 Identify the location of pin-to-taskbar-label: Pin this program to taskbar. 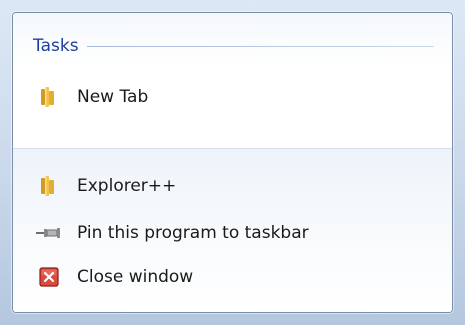
(193, 233).